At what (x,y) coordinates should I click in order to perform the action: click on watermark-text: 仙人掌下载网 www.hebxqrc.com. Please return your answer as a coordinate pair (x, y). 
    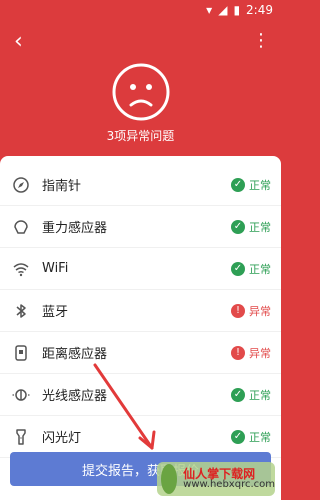
    Looking at the image, I should click on (229, 479).